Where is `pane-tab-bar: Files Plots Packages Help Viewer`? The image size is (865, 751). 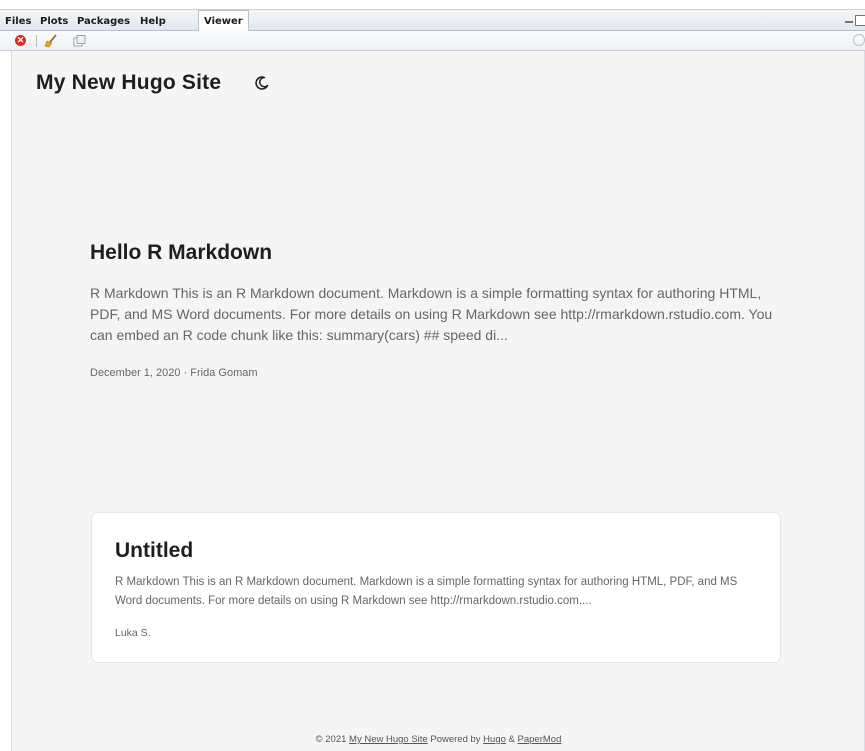 pane-tab-bar: Files Plots Packages Help Viewer is located at coordinates (432, 21).